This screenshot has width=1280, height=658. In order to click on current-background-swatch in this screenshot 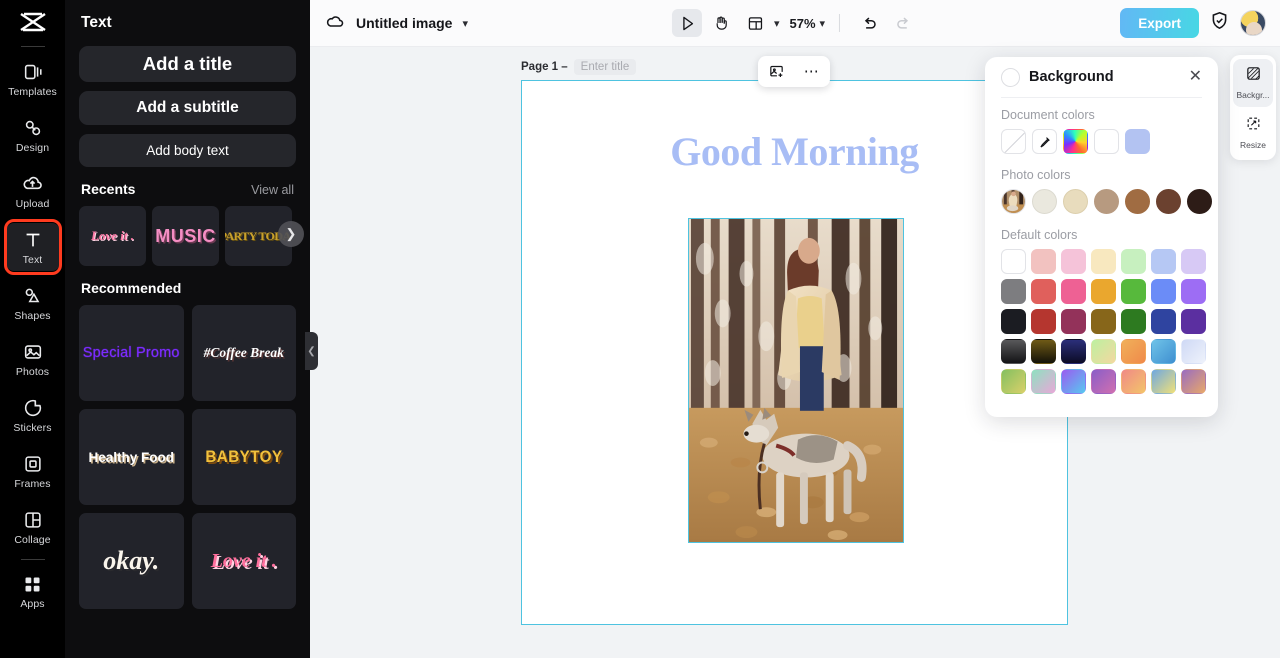, I will do `click(1010, 77)`.